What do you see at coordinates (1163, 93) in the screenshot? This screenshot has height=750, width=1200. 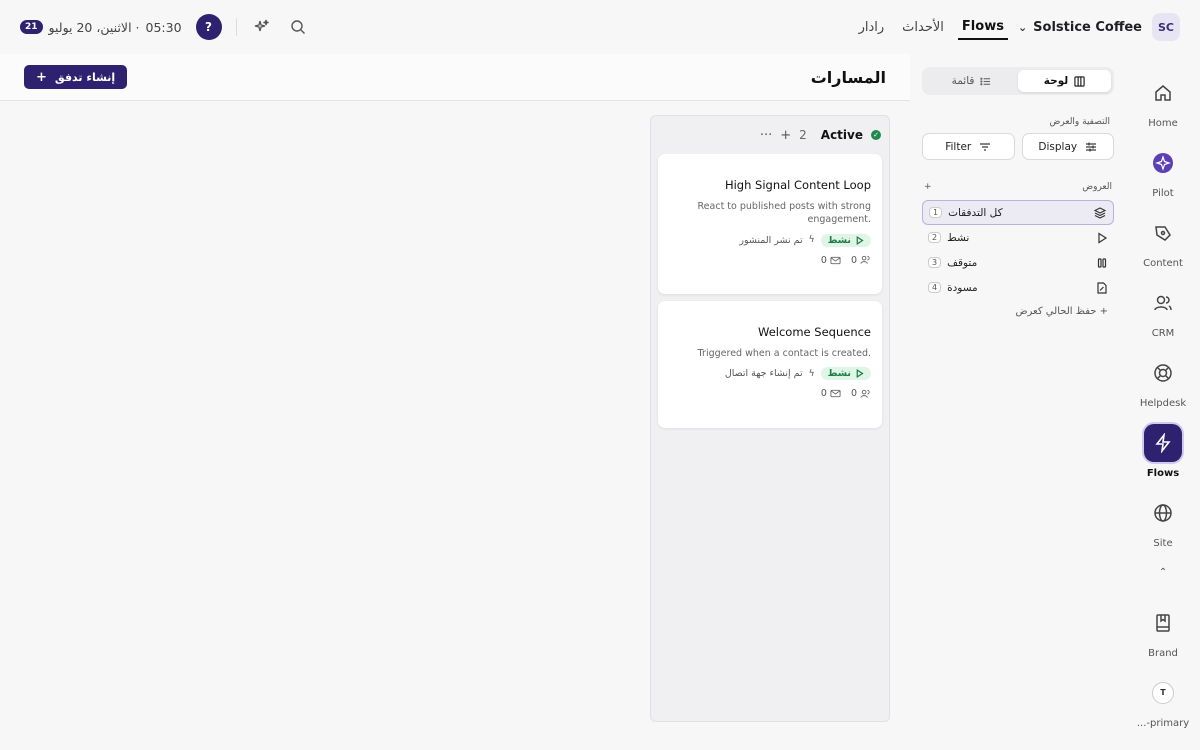 I see `home-icon` at bounding box center [1163, 93].